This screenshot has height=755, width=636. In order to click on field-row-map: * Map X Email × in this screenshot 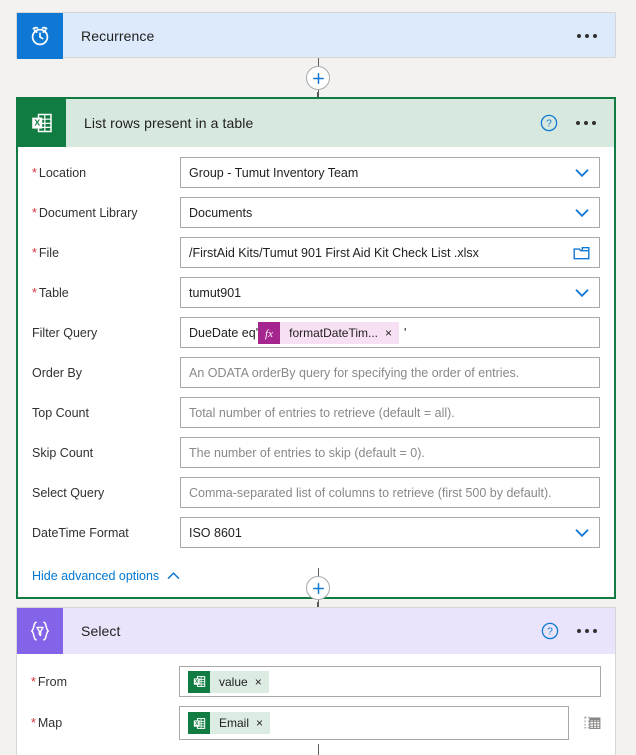, I will do `click(316, 723)`.